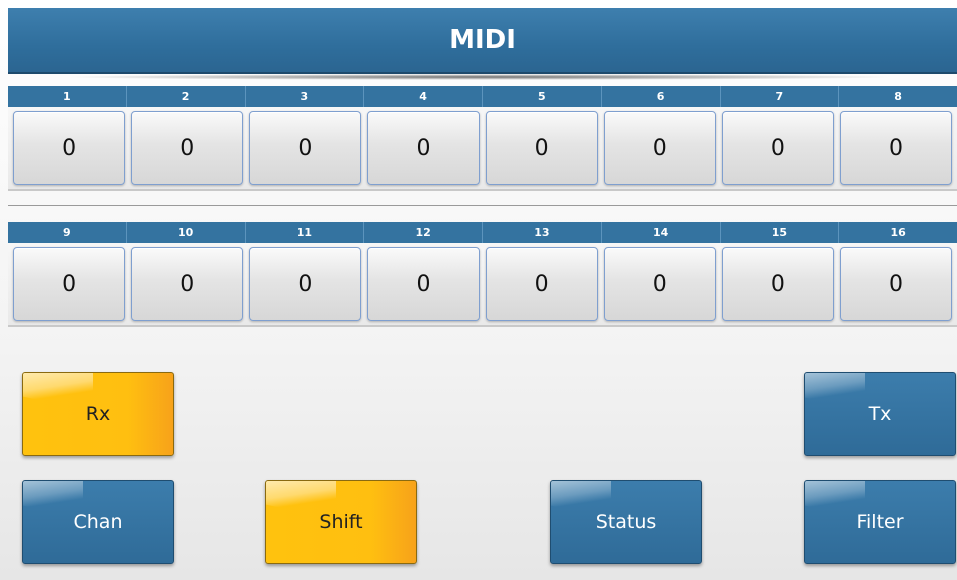 The image size is (957, 580). Describe the element at coordinates (898, 232) in the screenshot. I see `channel-label: 16` at that location.